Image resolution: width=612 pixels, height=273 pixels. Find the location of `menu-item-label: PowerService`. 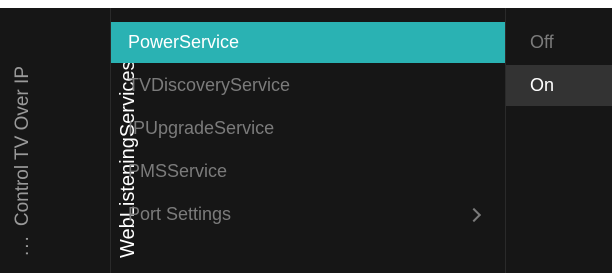

menu-item-label: PowerService is located at coordinates (184, 42).